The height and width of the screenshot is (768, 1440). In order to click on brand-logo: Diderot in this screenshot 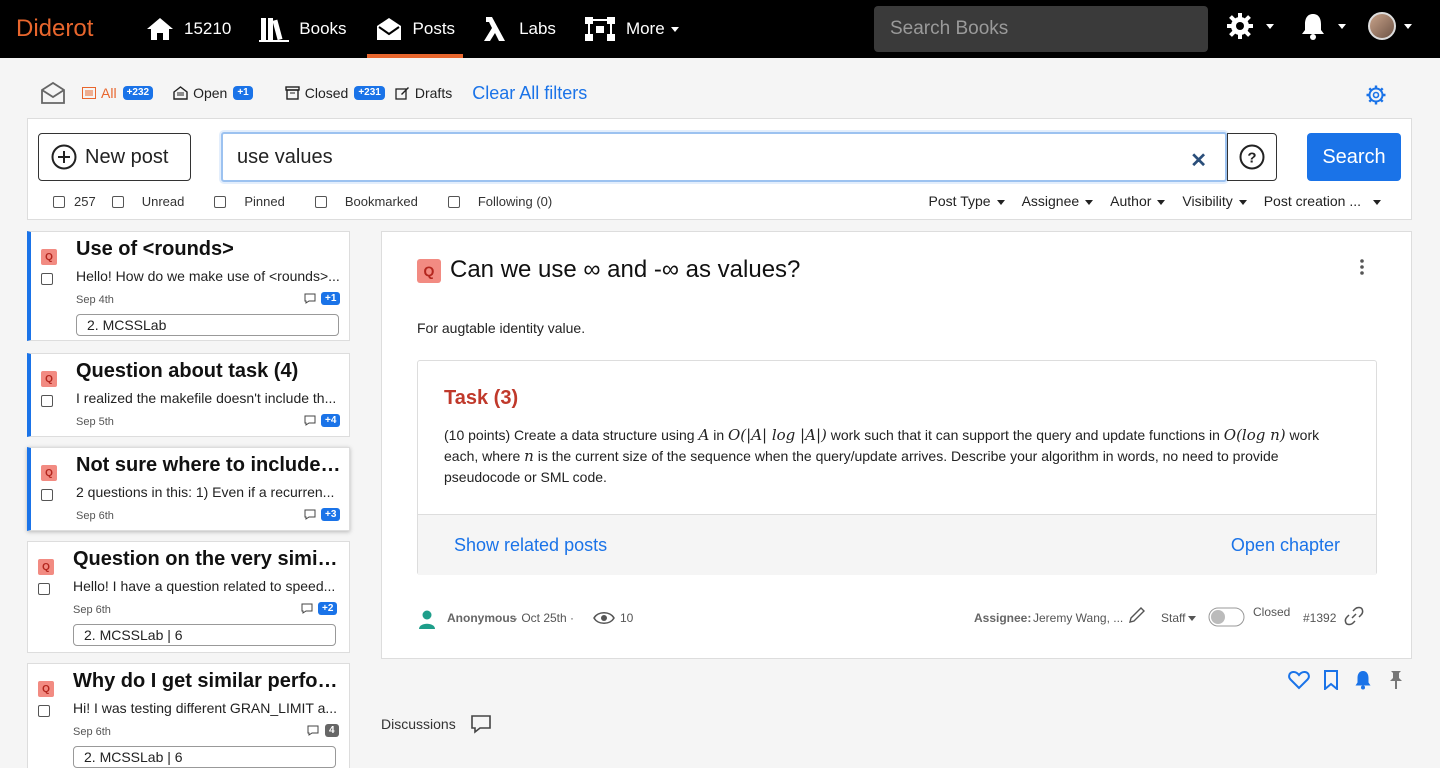, I will do `click(74, 29)`.